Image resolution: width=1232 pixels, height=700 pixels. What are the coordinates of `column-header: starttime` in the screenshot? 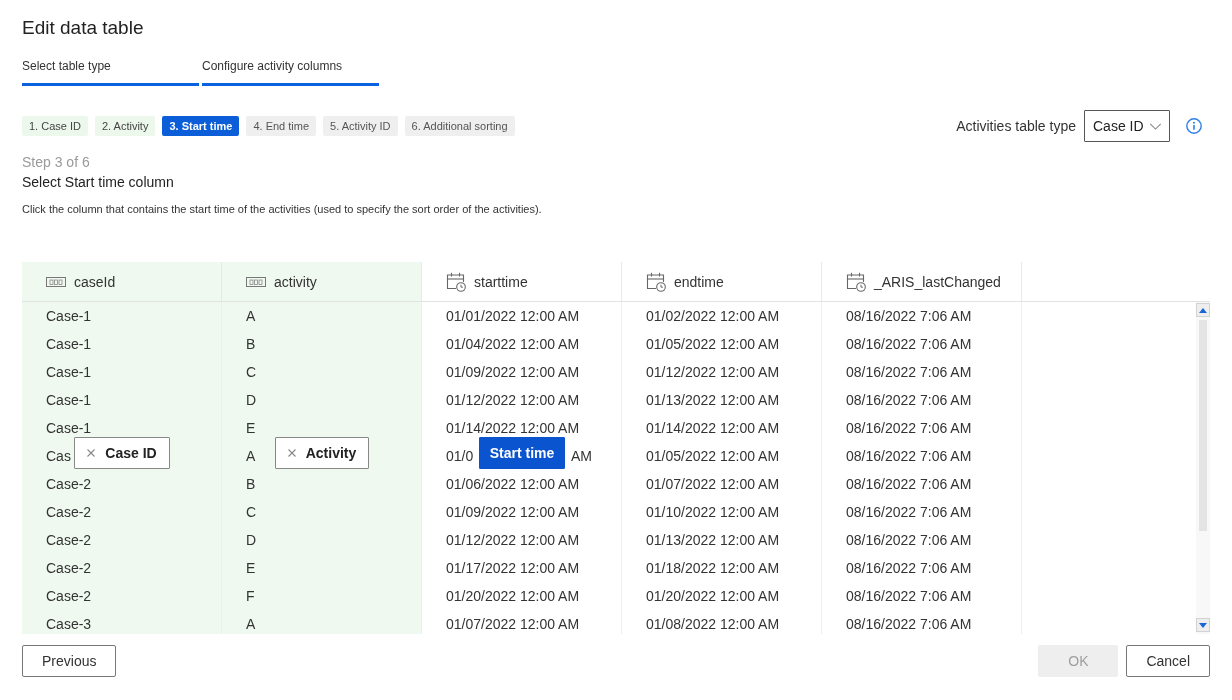 It's located at (522, 281).